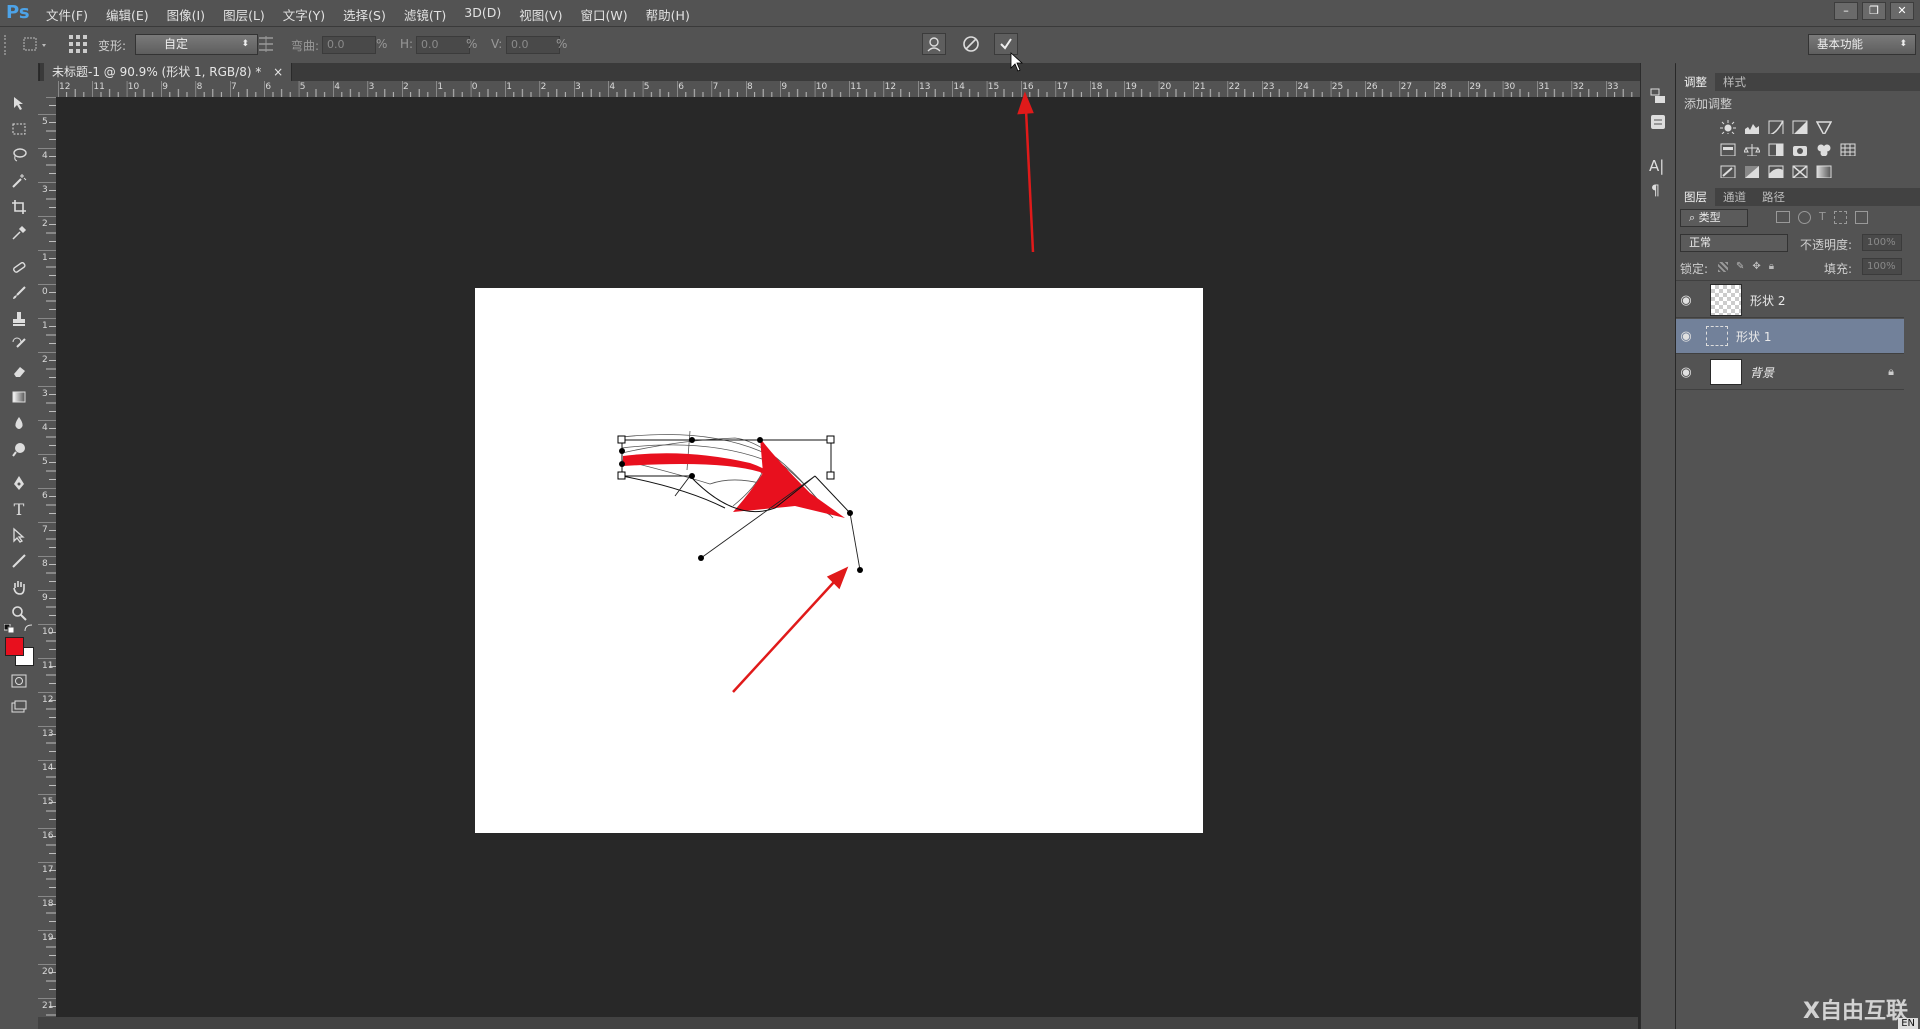  What do you see at coordinates (1695, 82) in the screenshot?
I see `tab-adjustments: 调整` at bounding box center [1695, 82].